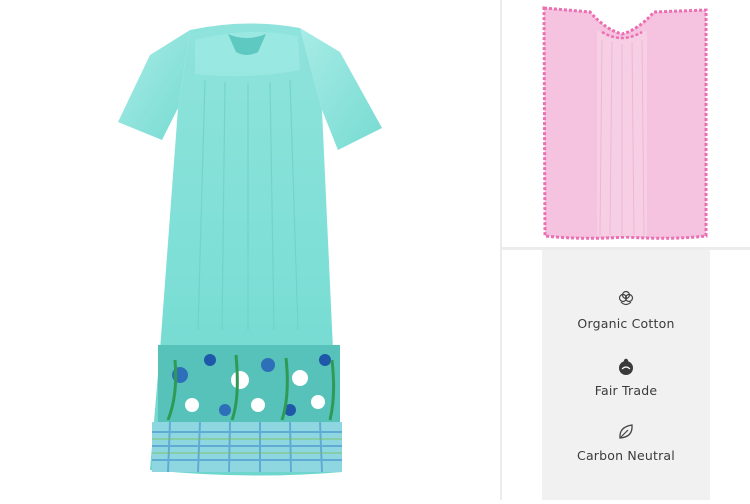 The width and height of the screenshot is (750, 504). What do you see at coordinates (626, 390) in the screenshot?
I see `feature-label: Fair Trade` at bounding box center [626, 390].